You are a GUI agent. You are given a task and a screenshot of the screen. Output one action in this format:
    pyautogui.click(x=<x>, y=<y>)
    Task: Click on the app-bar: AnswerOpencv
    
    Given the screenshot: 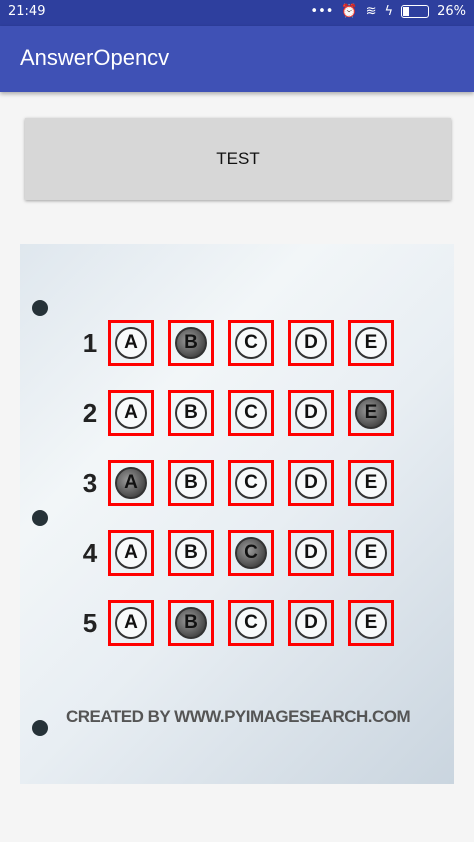 What is the action you would take?
    pyautogui.click(x=237, y=59)
    